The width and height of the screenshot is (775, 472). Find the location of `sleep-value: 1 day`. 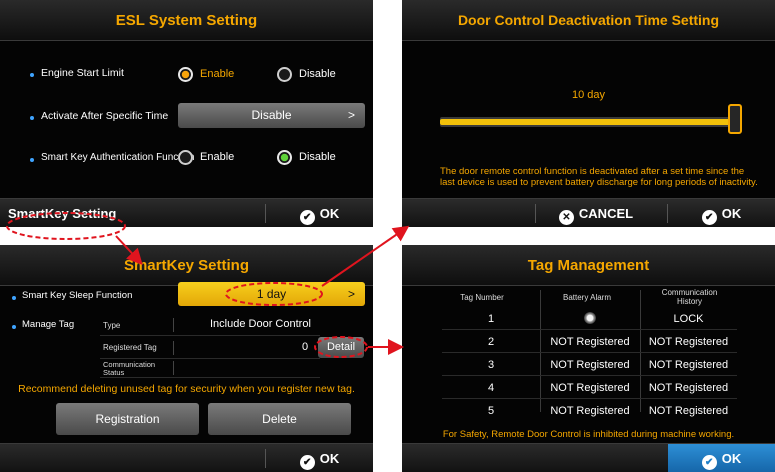

sleep-value: 1 day is located at coordinates (271, 294).